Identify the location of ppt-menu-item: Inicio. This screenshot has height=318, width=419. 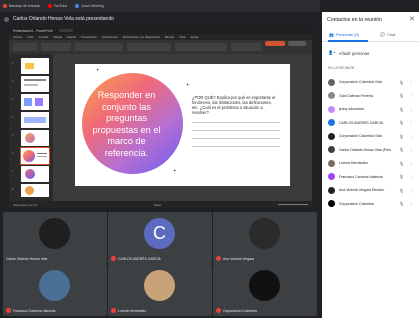
(30, 37).